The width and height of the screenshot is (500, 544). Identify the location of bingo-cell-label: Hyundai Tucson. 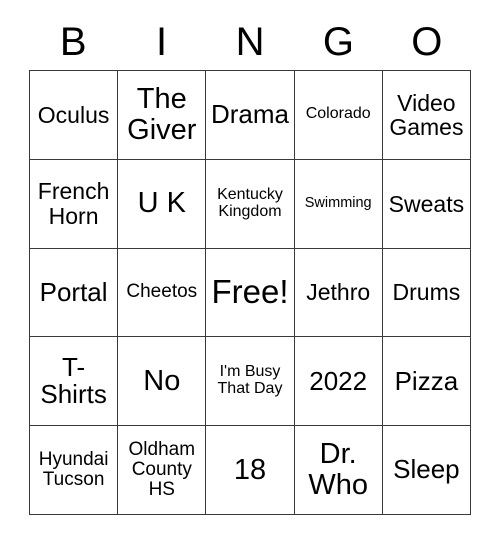
(73, 469).